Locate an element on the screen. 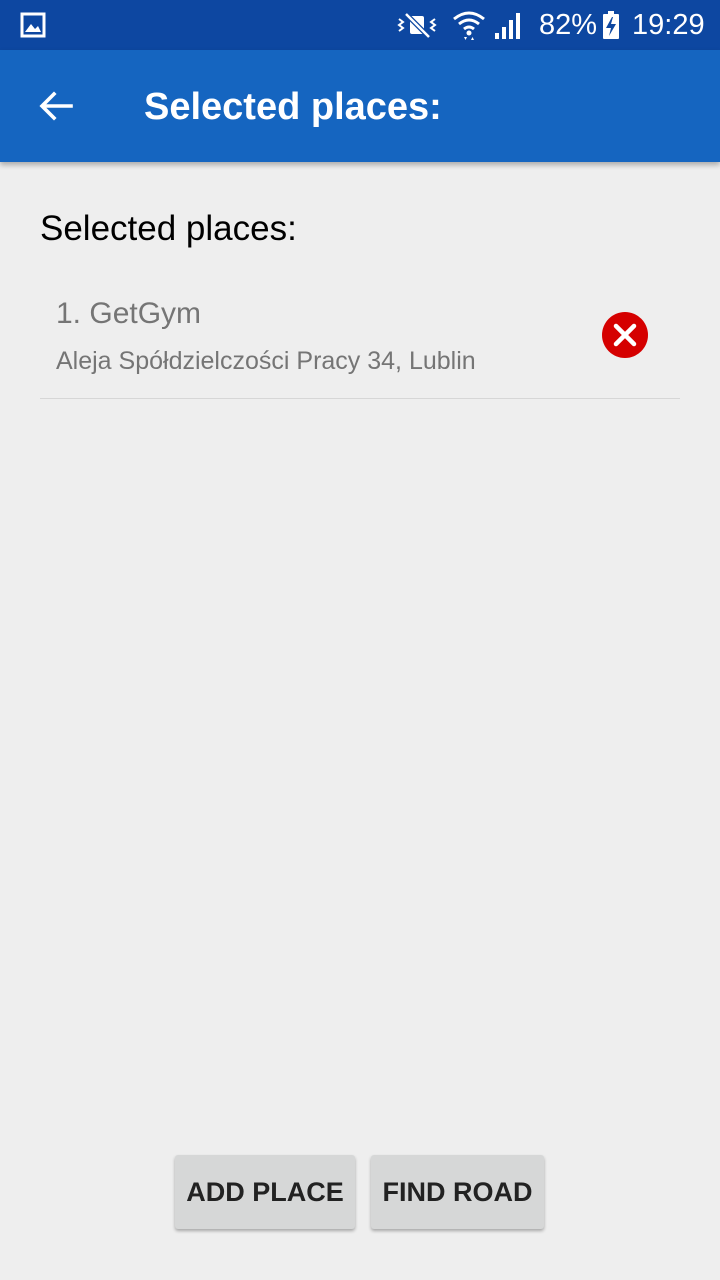  status-bar: 82% 19:29 is located at coordinates (360, 25).